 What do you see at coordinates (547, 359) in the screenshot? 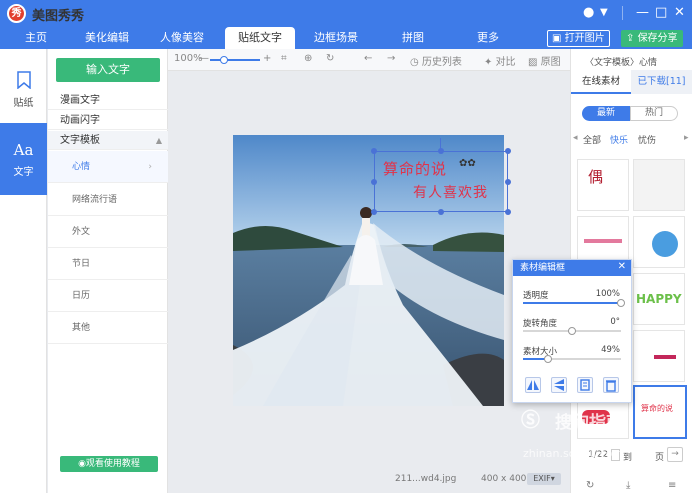
I see `size-slider-handle` at bounding box center [547, 359].